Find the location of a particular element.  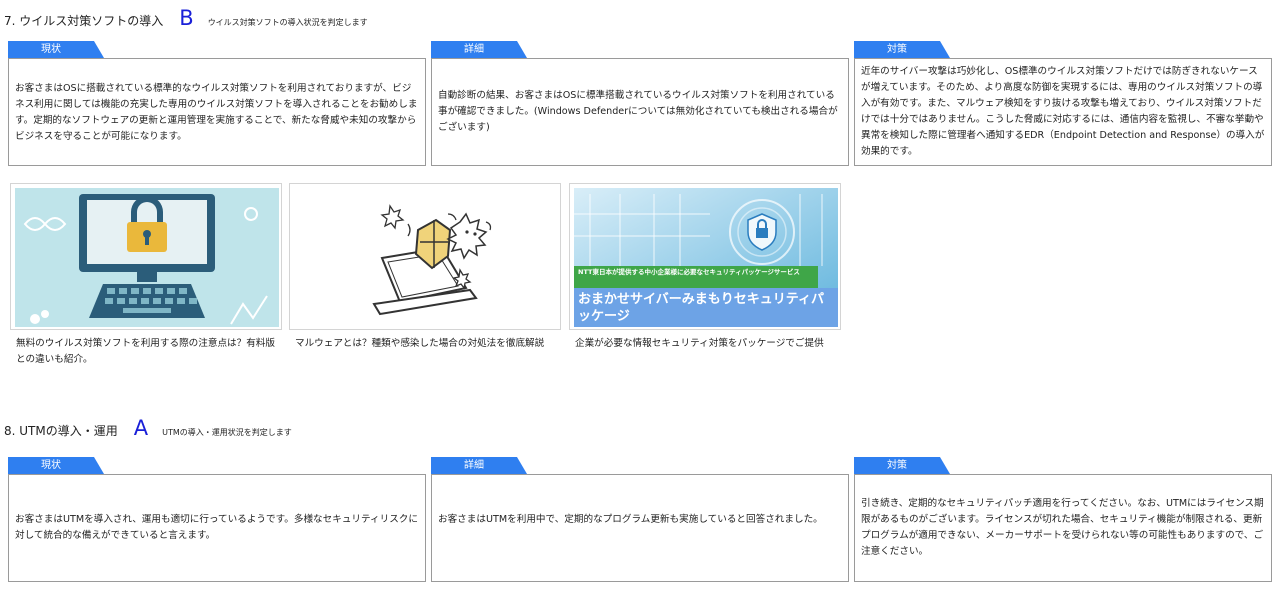

section-8-description: UTMの導入・運用状況を判定します is located at coordinates (227, 432).